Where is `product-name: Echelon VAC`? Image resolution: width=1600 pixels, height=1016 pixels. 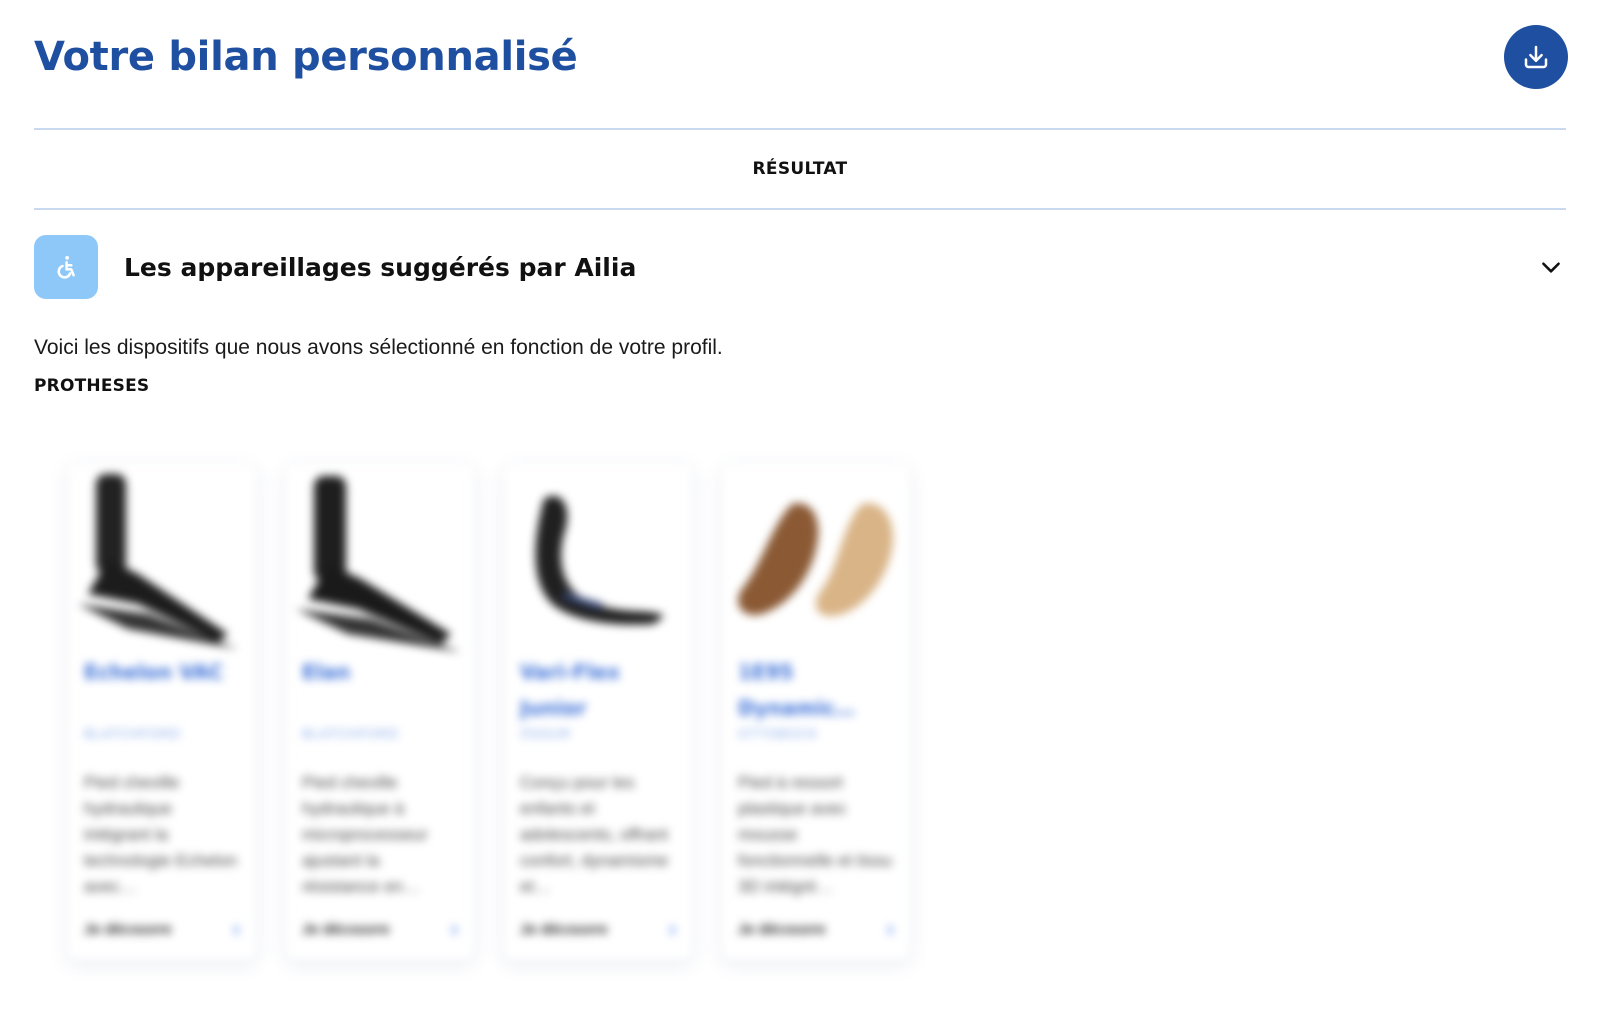 product-name: Echelon VAC is located at coordinates (162, 690).